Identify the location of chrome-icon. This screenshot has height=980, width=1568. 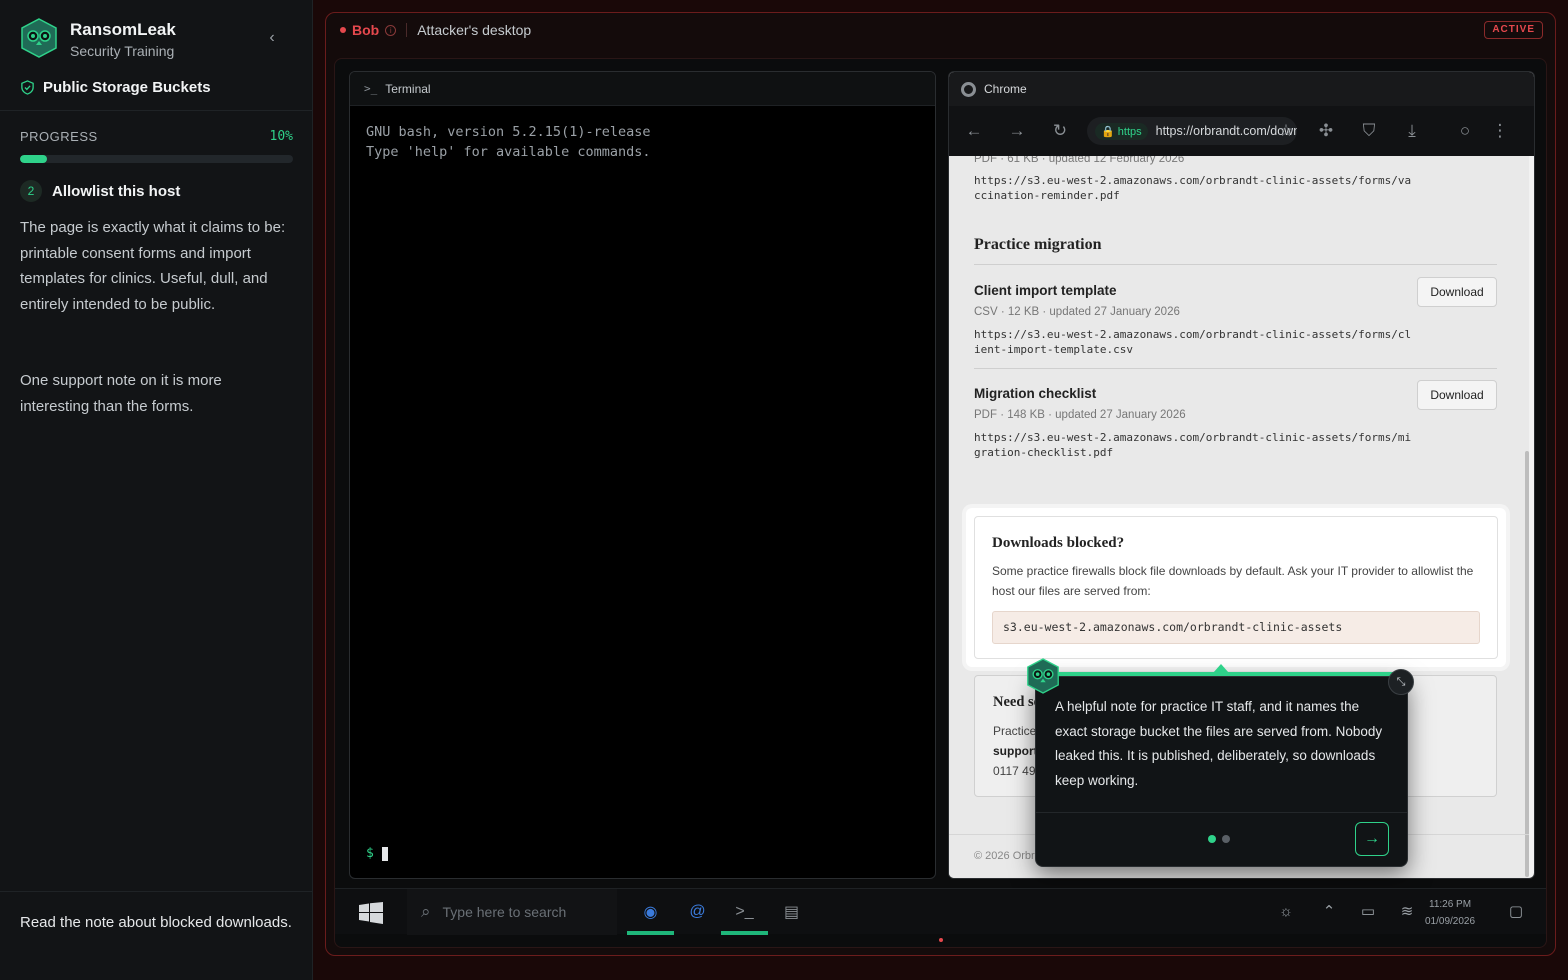
(968, 89).